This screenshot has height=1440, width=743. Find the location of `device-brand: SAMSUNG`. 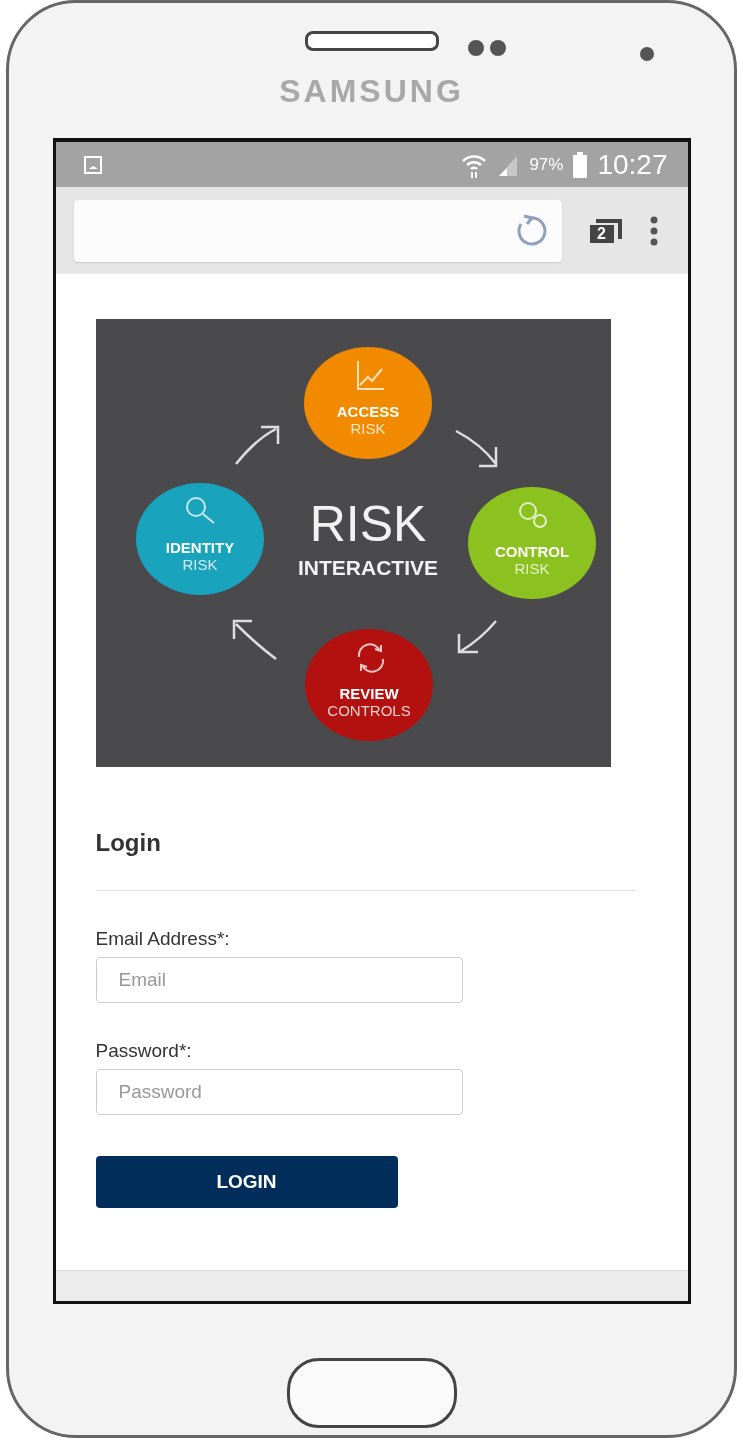

device-brand: SAMSUNG is located at coordinates (371, 91).